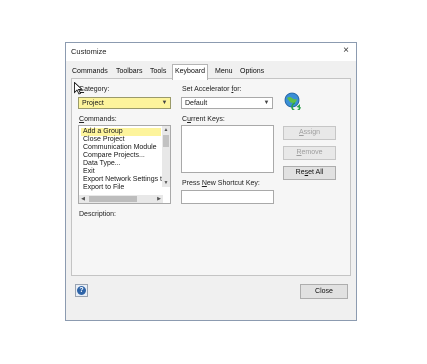  I want to click on title-bar: Customize ×, so click(211, 52).